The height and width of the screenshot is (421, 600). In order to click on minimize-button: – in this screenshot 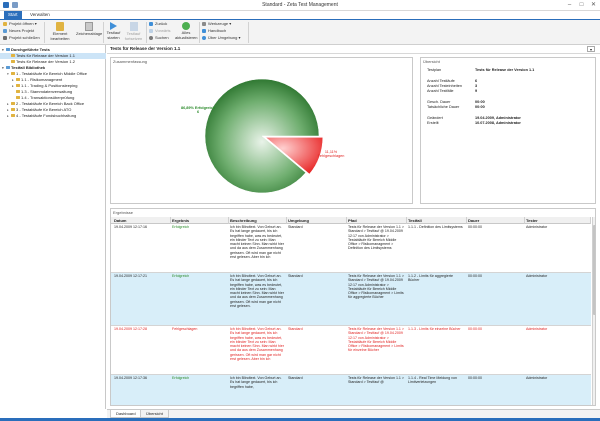, I will do `click(569, 5)`.